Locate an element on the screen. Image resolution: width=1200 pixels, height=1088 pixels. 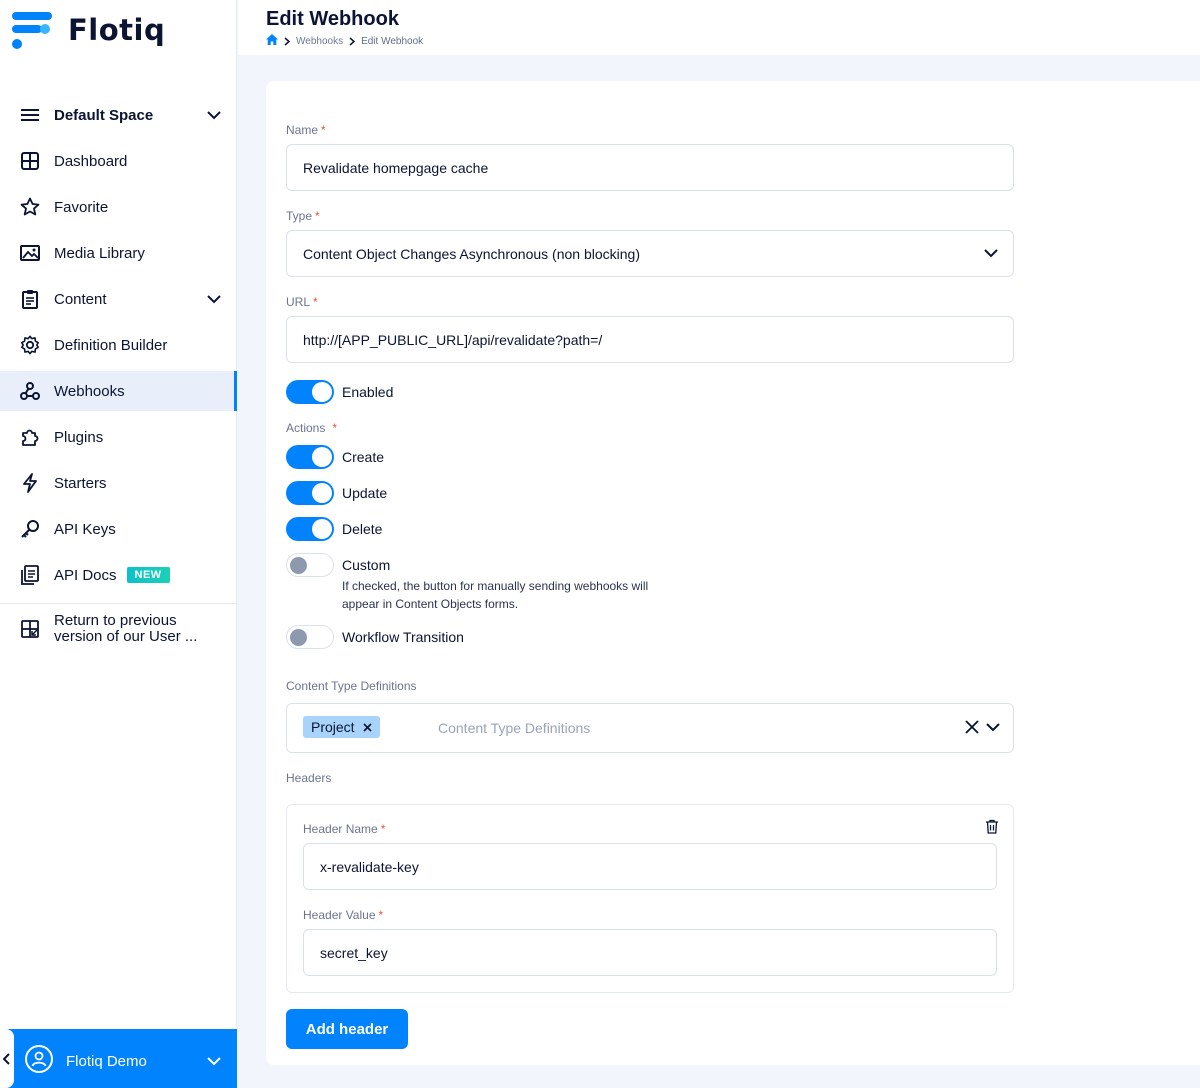
name-label: Name * is located at coordinates (306, 130).